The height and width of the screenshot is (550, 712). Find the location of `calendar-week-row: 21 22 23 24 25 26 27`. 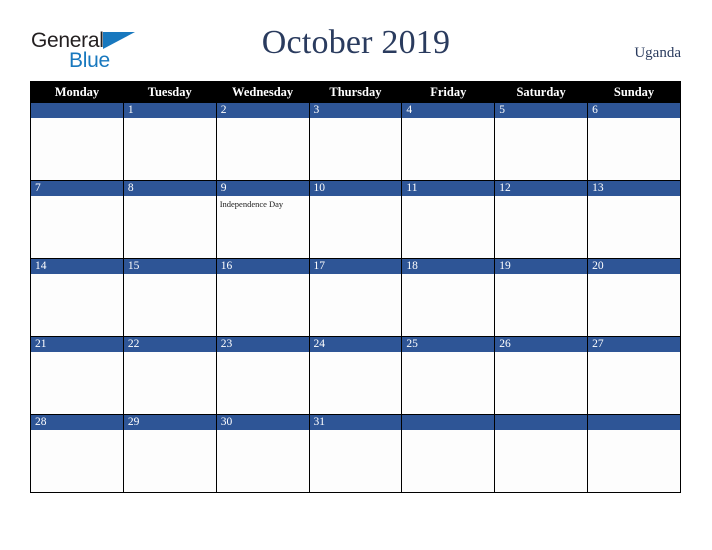

calendar-week-row: 21 22 23 24 25 26 27 is located at coordinates (355, 375).